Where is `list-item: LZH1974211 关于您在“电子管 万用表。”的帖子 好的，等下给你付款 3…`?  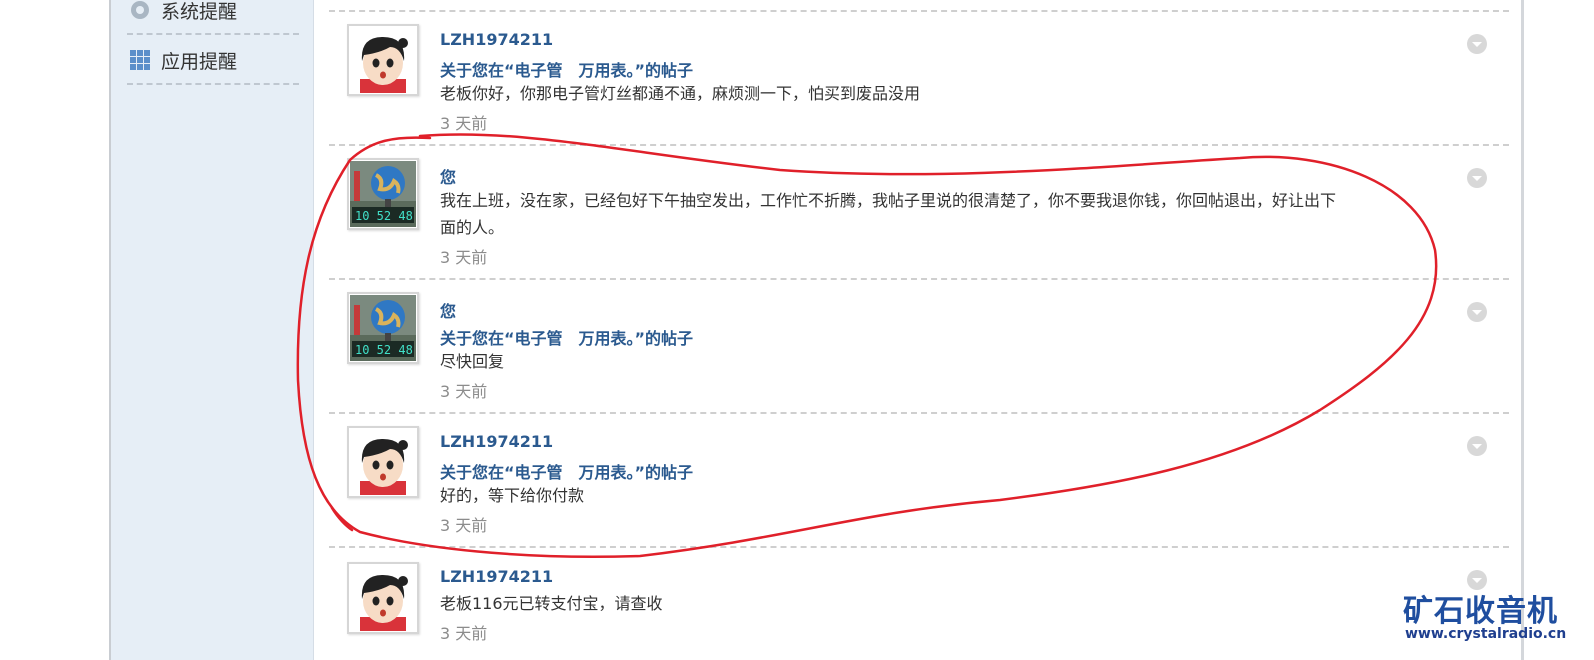 list-item: LZH1974211 关于您在“电子管 万用表。”的帖子 好的，等下给你付款 3… is located at coordinates (919, 480).